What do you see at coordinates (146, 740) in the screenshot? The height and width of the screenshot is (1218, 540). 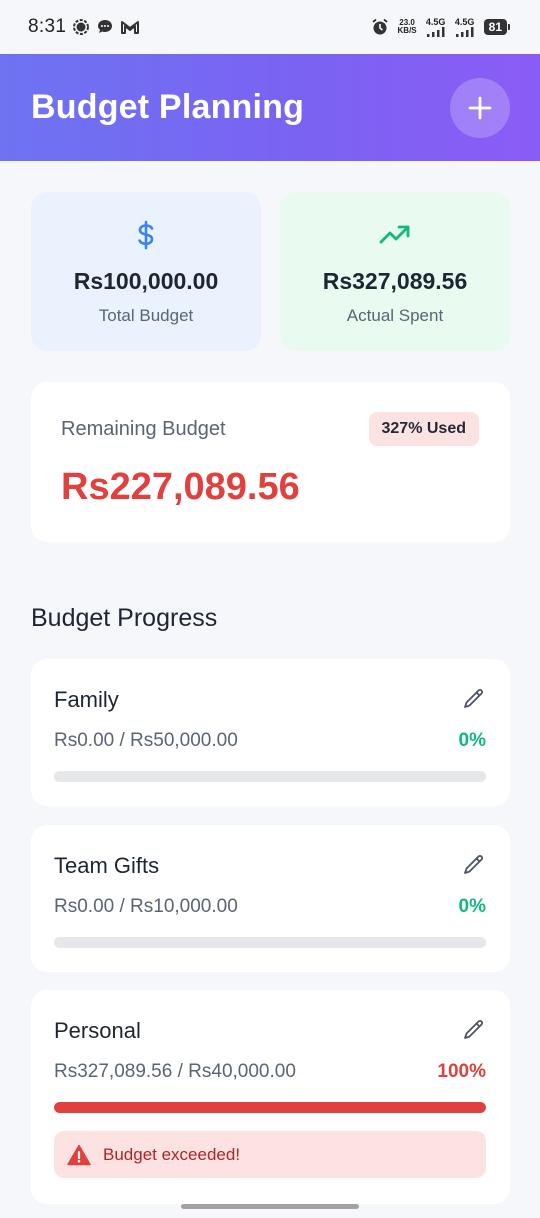 I see `budget-item-amounts: Rs0.00 / Rs50,000.00` at bounding box center [146, 740].